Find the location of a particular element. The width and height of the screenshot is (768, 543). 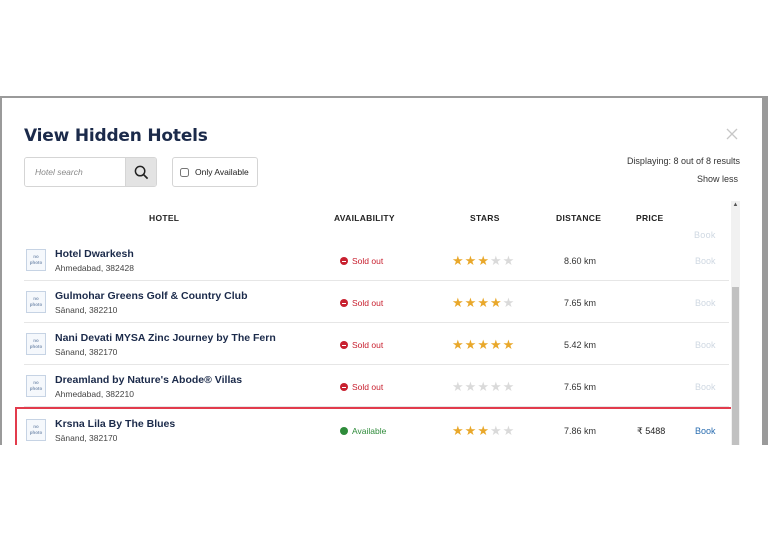

close-icon is located at coordinates (732, 134).